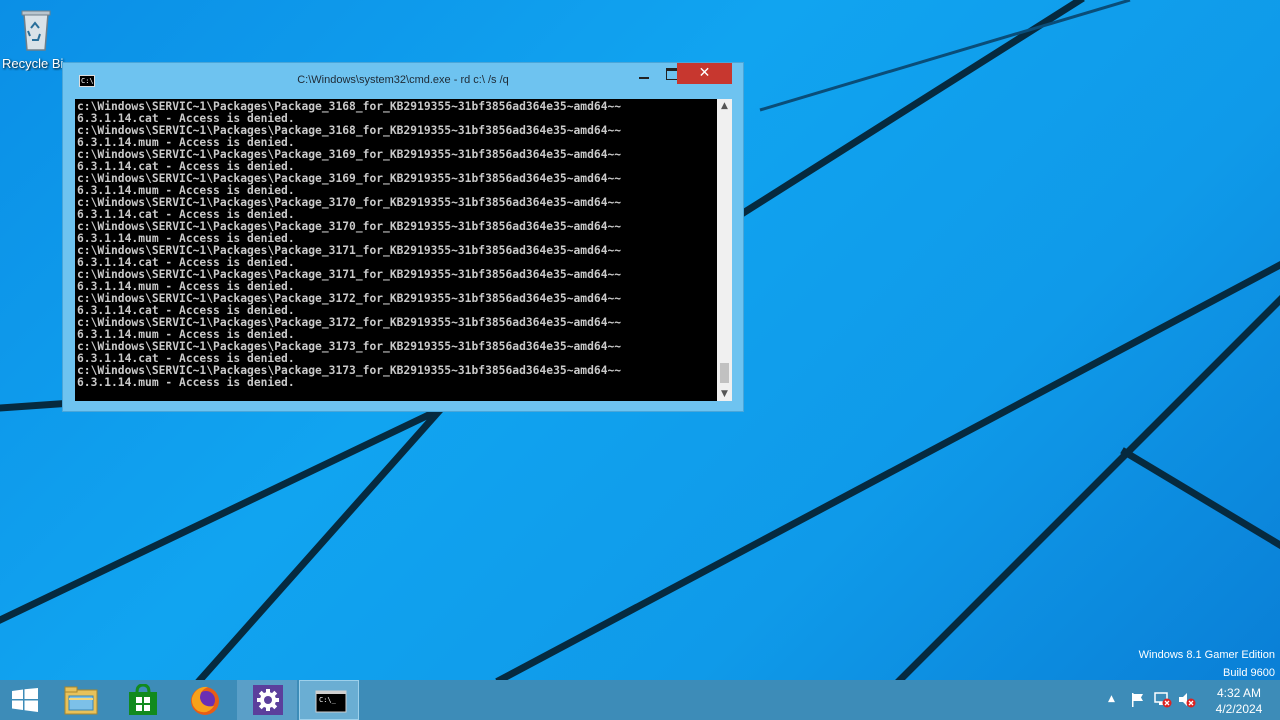 This screenshot has width=1280, height=720. I want to click on cmd-icon: C:\_, so click(331, 701).